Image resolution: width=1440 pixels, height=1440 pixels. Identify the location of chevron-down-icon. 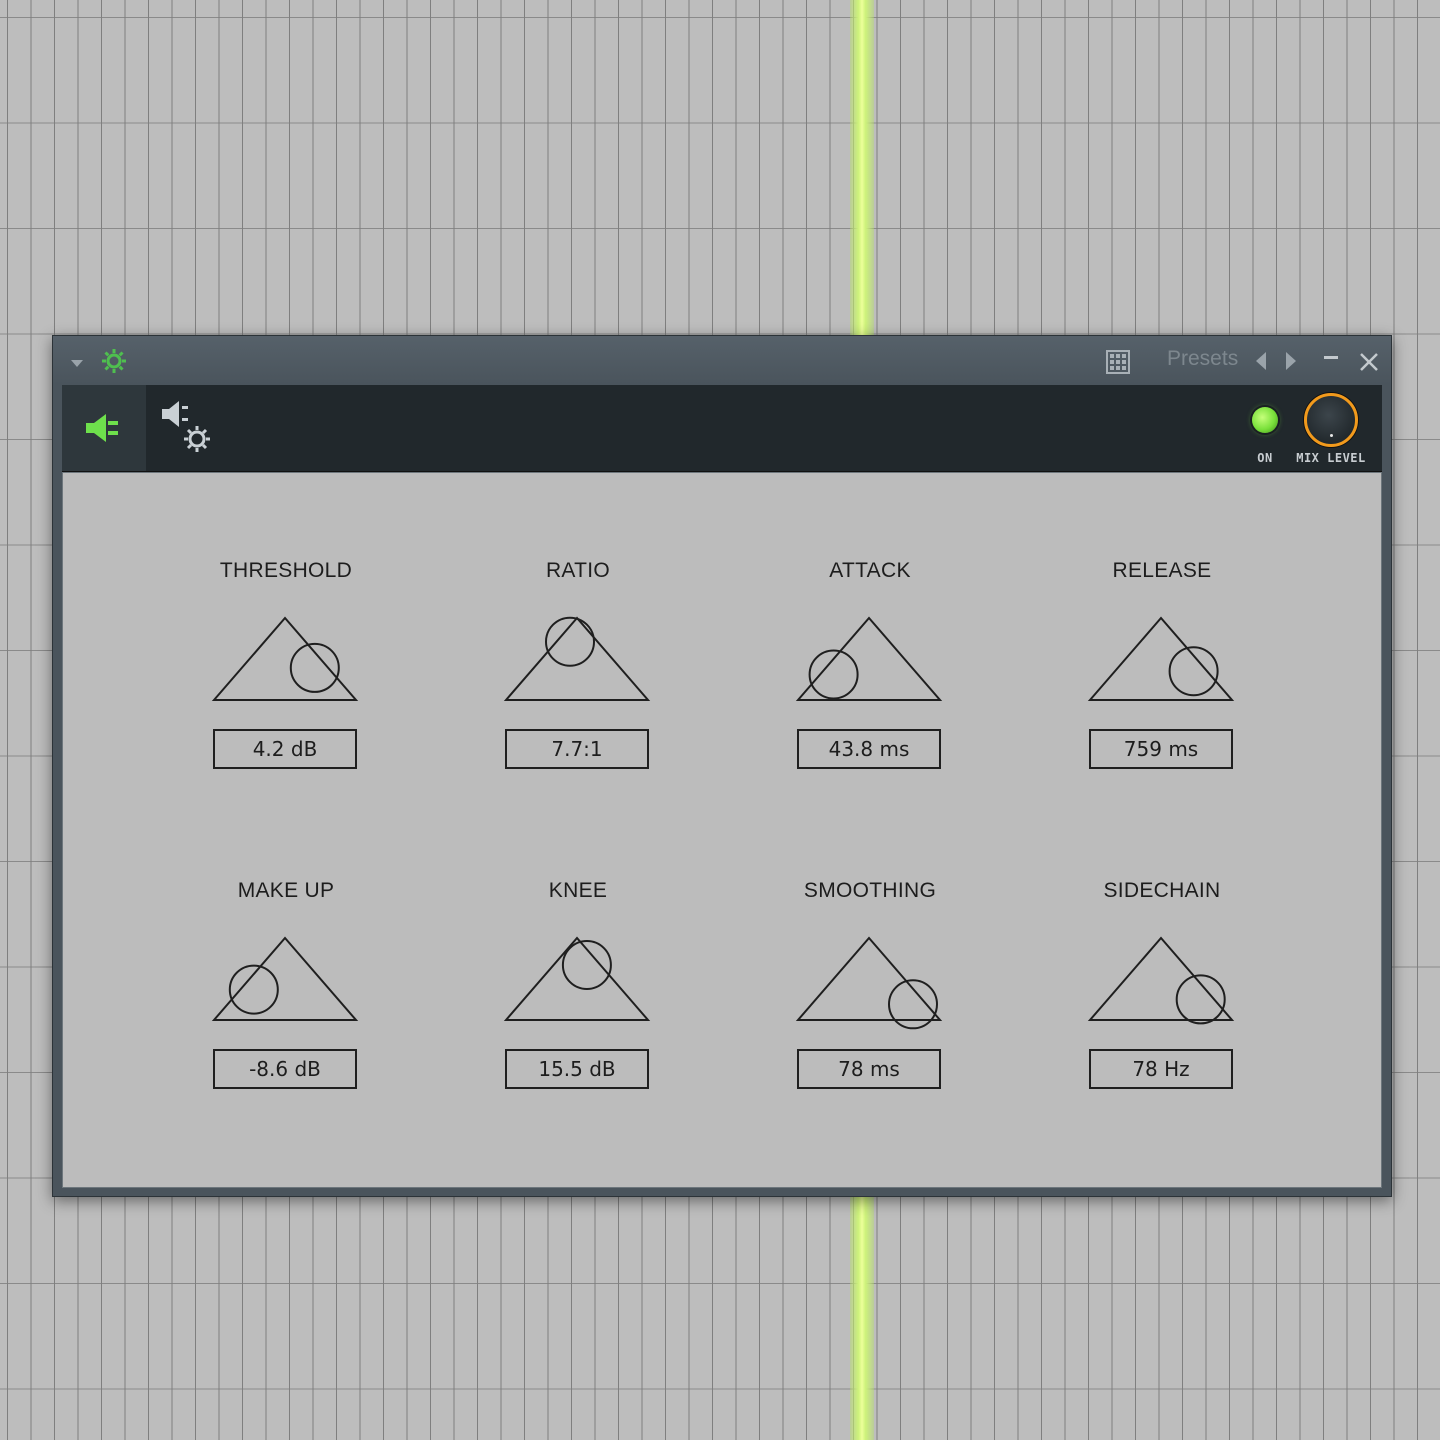
(77, 363).